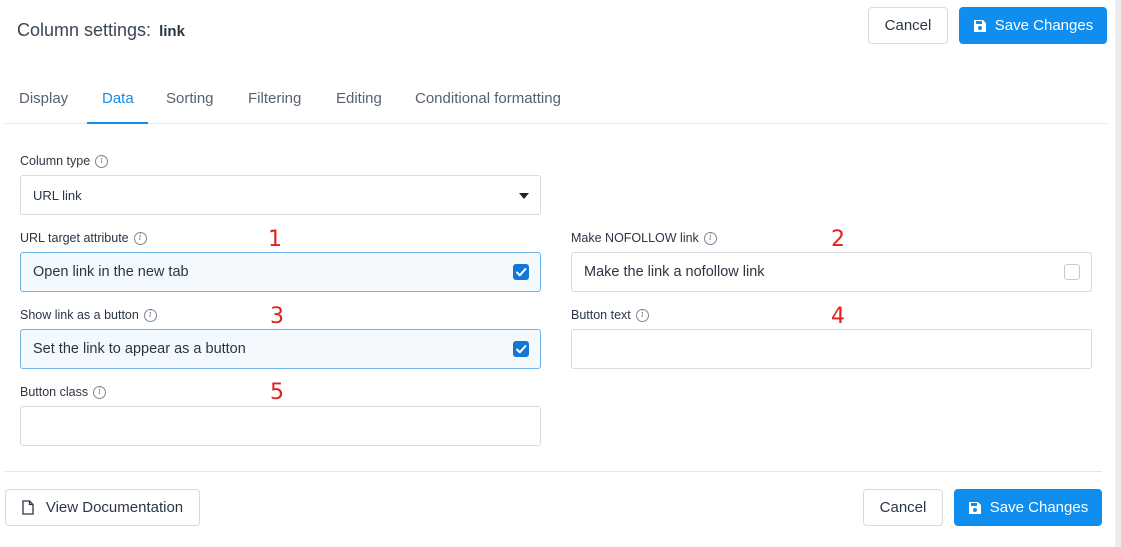 This screenshot has width=1121, height=547. Describe the element at coordinates (55, 161) in the screenshot. I see `label-text: Column type` at that location.